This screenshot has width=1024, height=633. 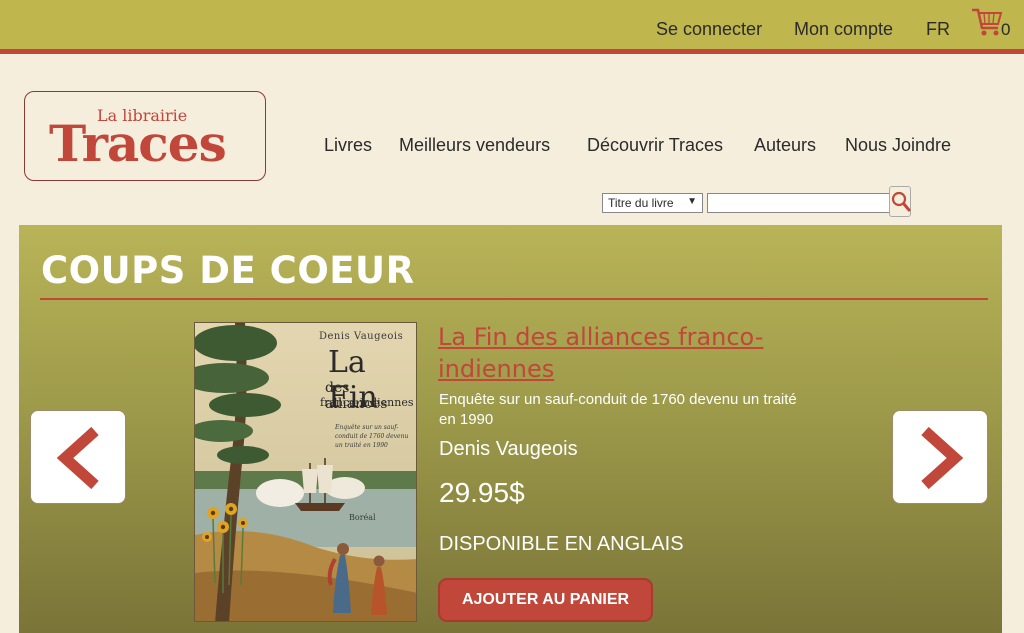 I want to click on carousel-prev-button, so click(x=78, y=457).